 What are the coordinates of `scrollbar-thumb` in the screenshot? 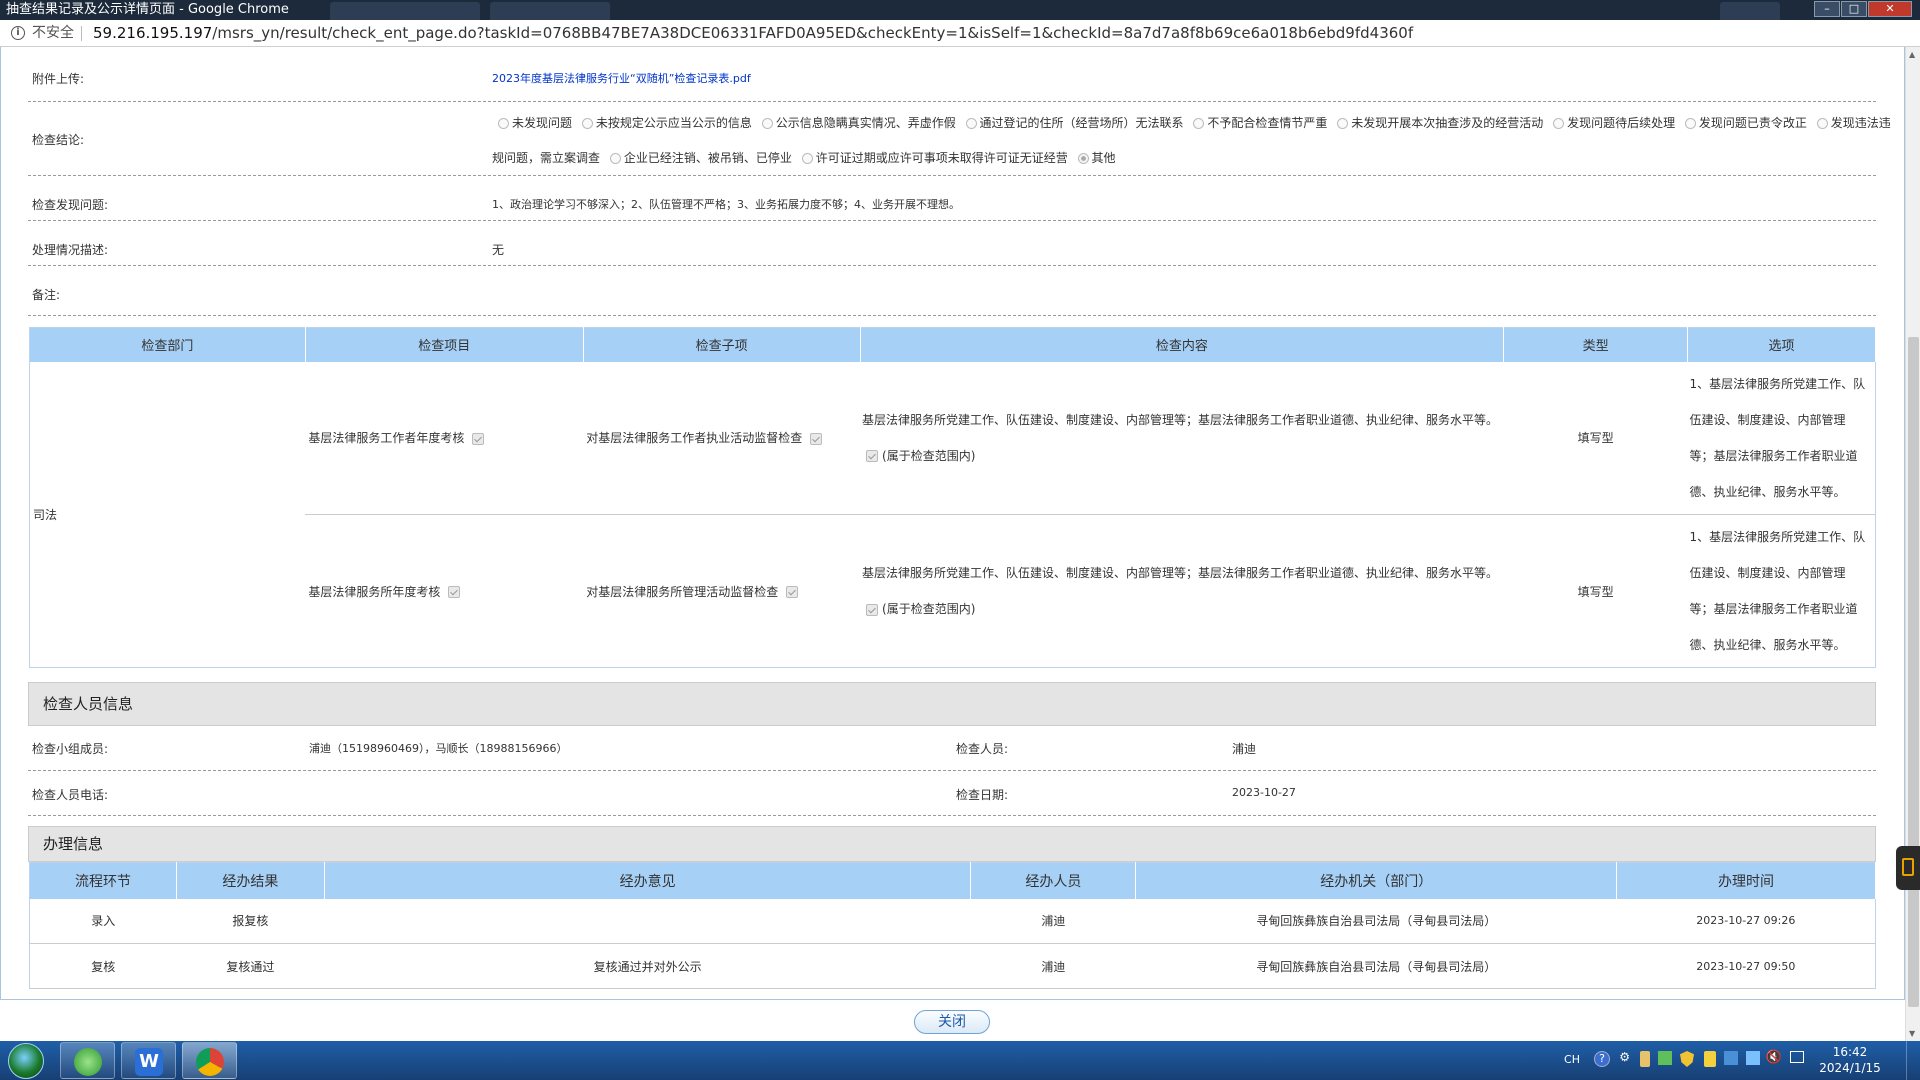 It's located at (1913, 672).